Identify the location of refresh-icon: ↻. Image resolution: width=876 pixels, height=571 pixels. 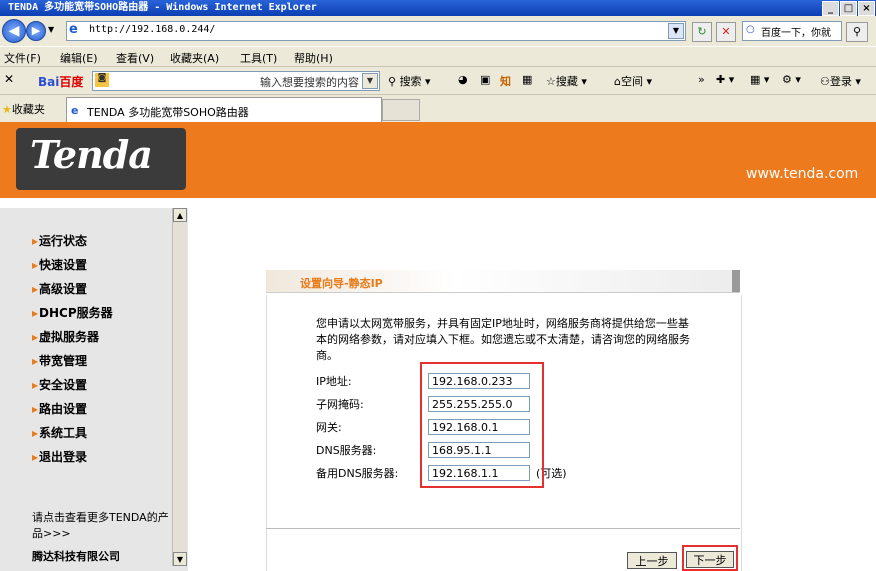
(702, 32).